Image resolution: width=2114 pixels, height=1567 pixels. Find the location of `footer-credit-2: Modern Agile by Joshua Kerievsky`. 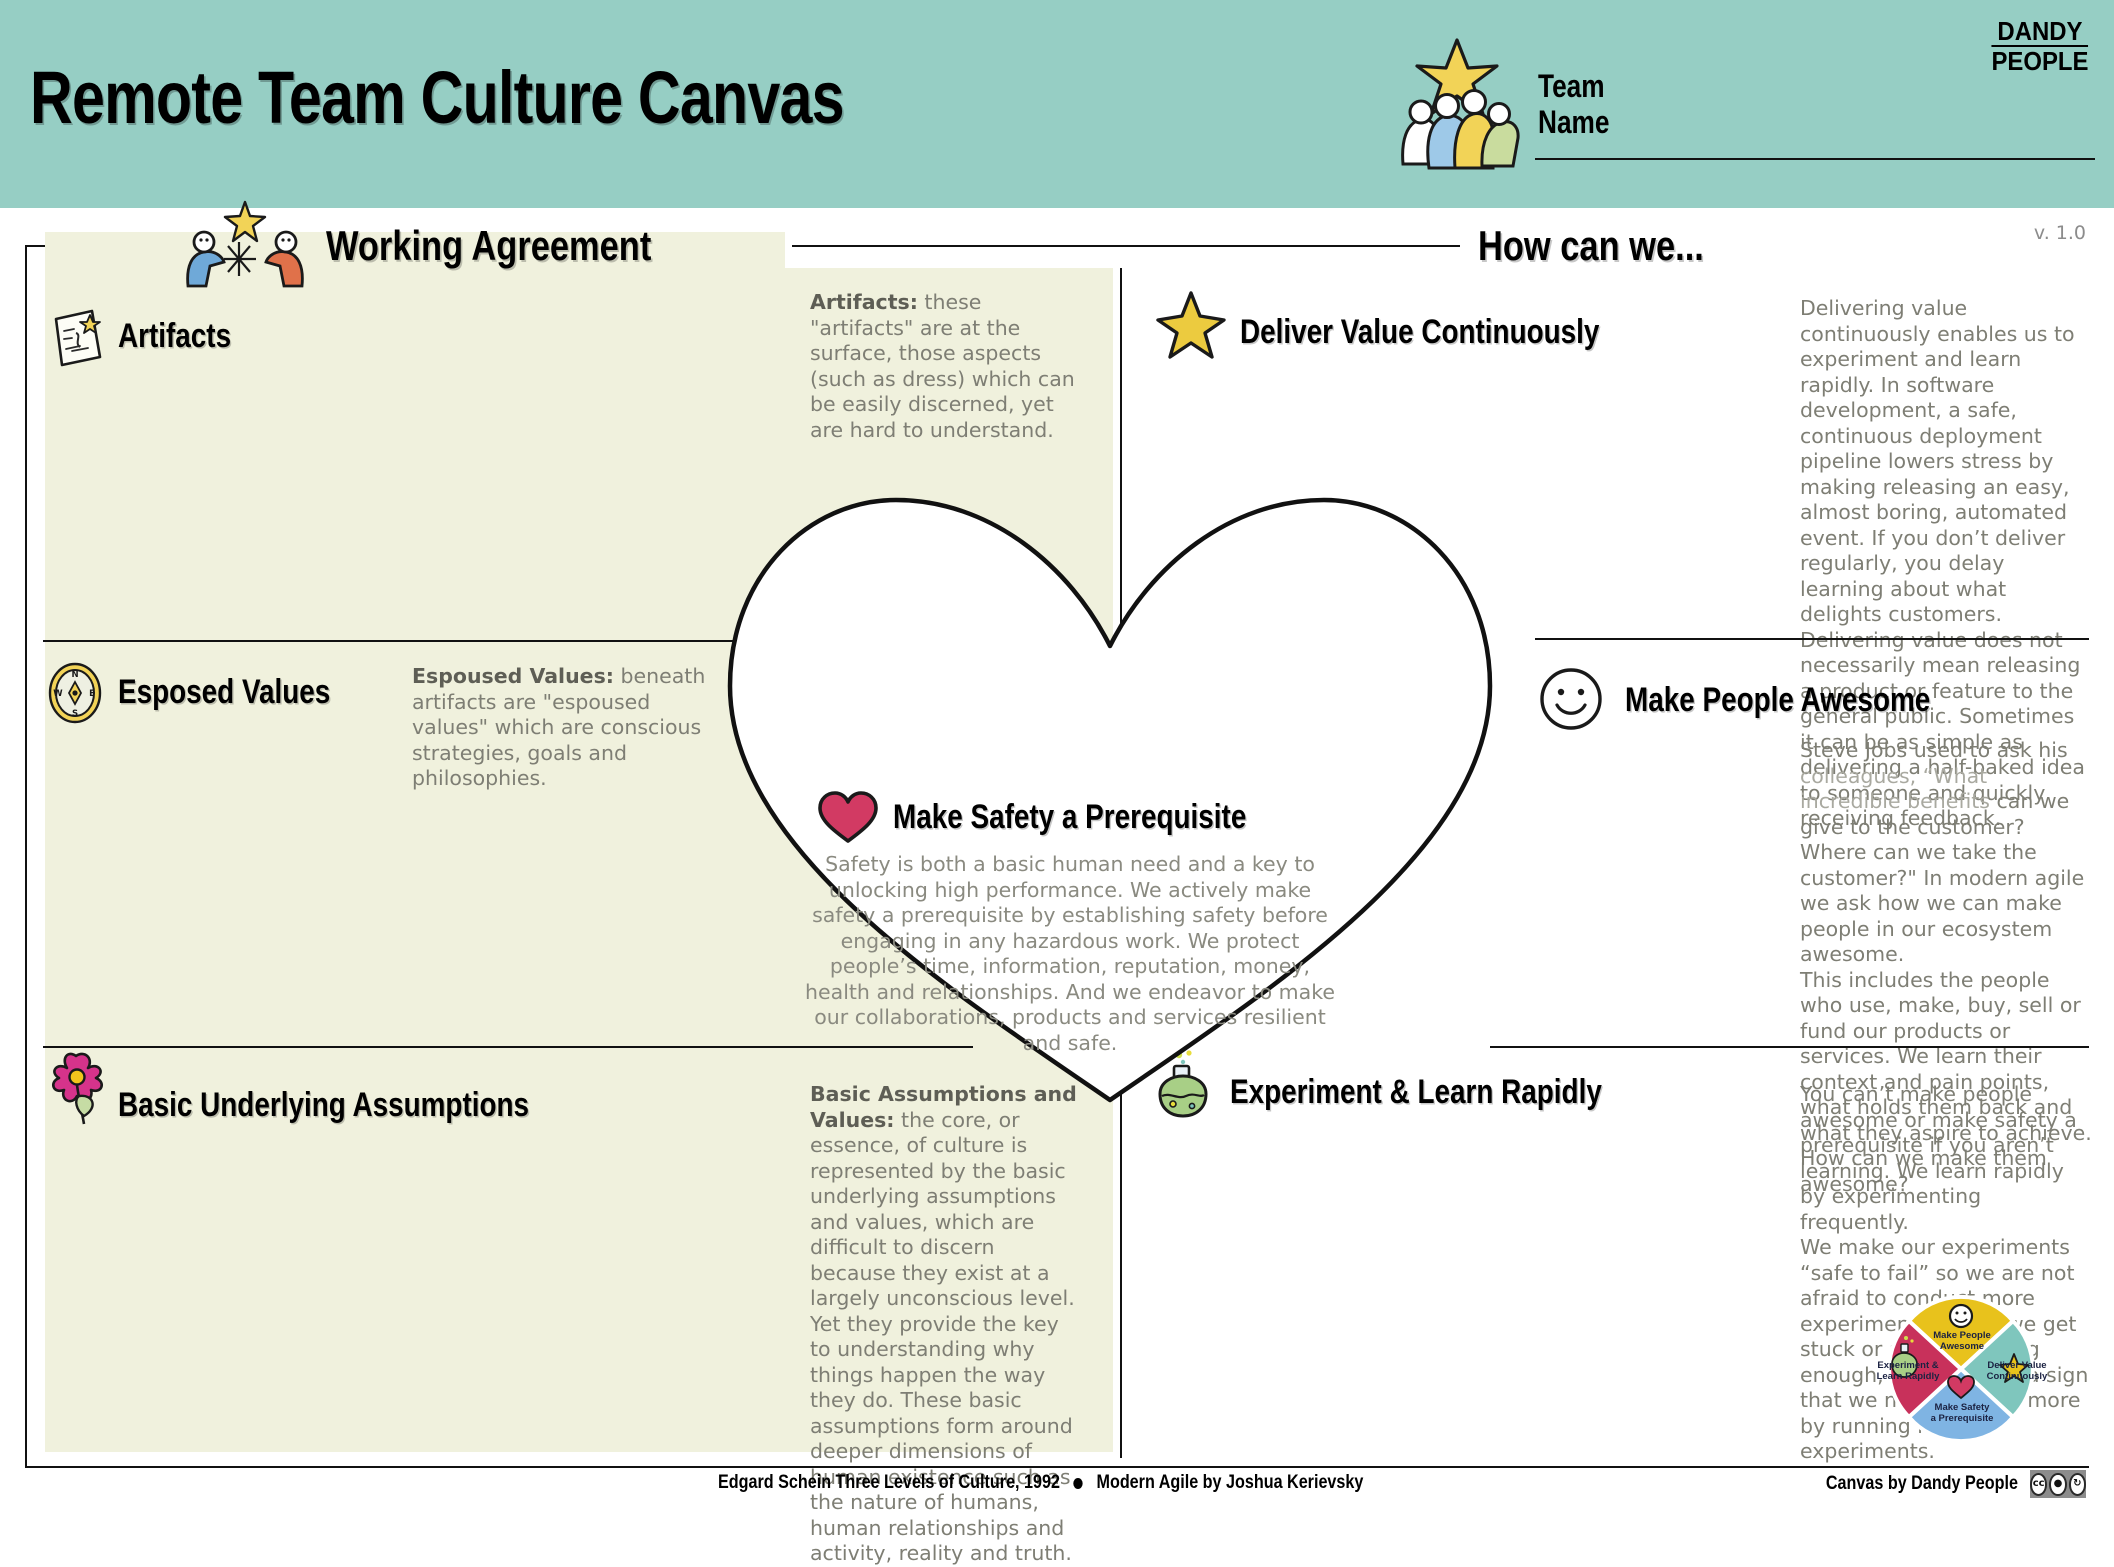

footer-credit-2: Modern Agile by Joshua Kerievsky is located at coordinates (1230, 1482).